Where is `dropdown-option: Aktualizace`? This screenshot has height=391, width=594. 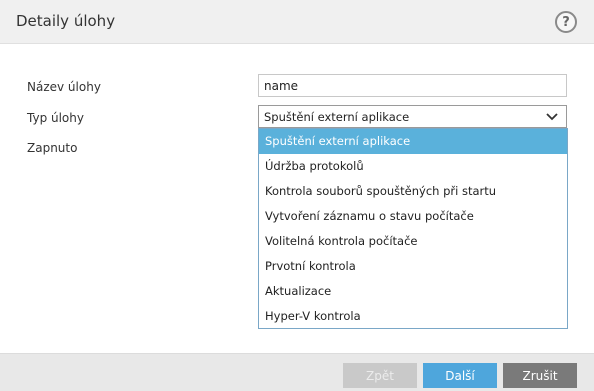 dropdown-option: Aktualizace is located at coordinates (413, 291).